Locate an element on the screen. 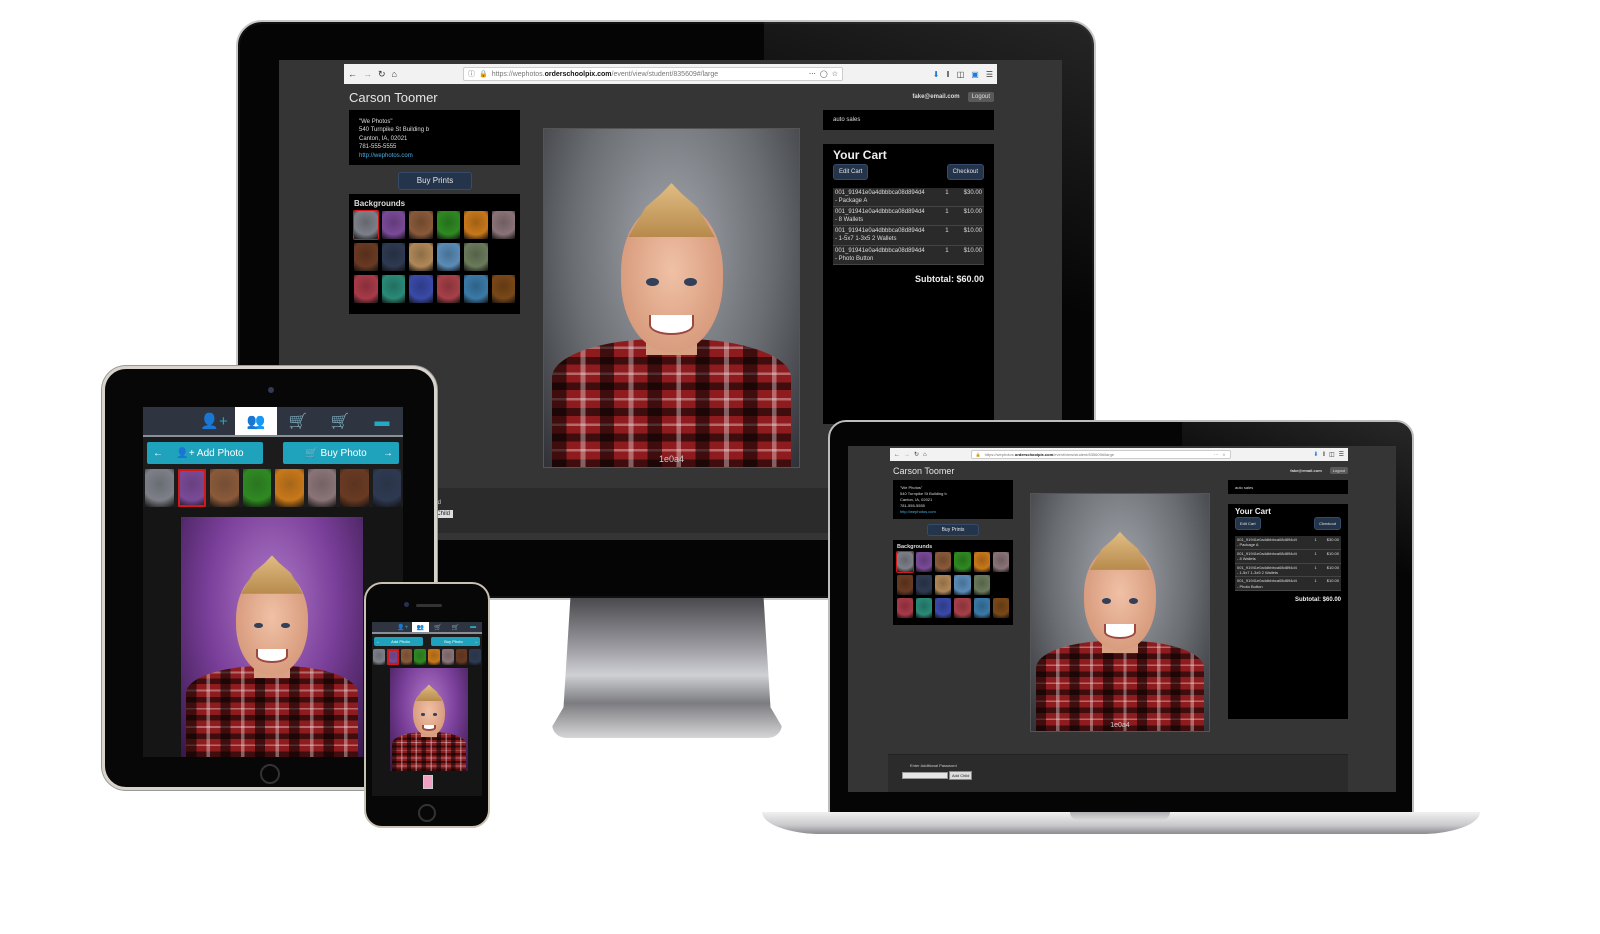 The height and width of the screenshot is (934, 1600). tablet-background-bamboo is located at coordinates (256, 488).